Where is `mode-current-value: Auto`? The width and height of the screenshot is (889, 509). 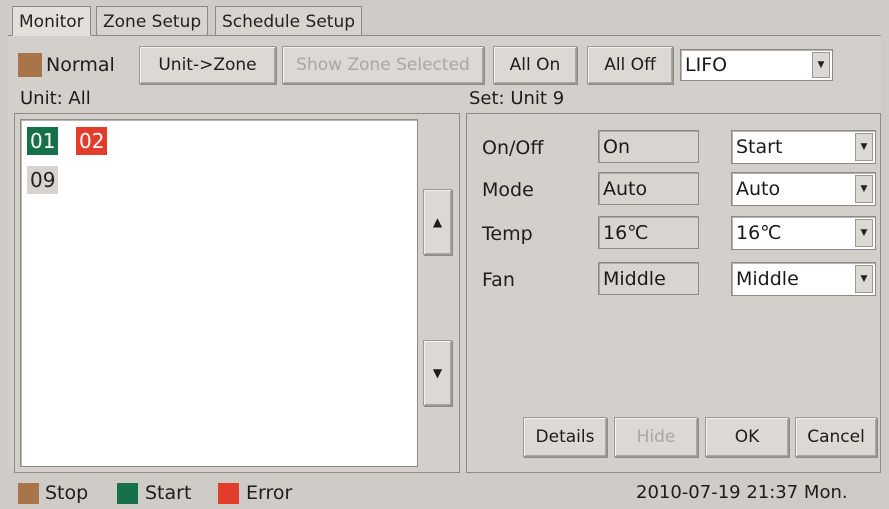 mode-current-value: Auto is located at coordinates (648, 188).